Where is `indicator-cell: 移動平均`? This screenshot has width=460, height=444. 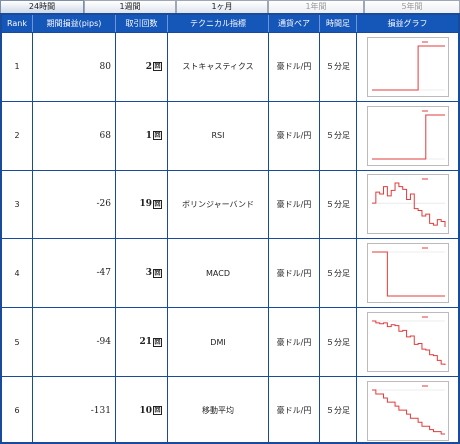 indicator-cell: 移動平均 is located at coordinates (218, 410).